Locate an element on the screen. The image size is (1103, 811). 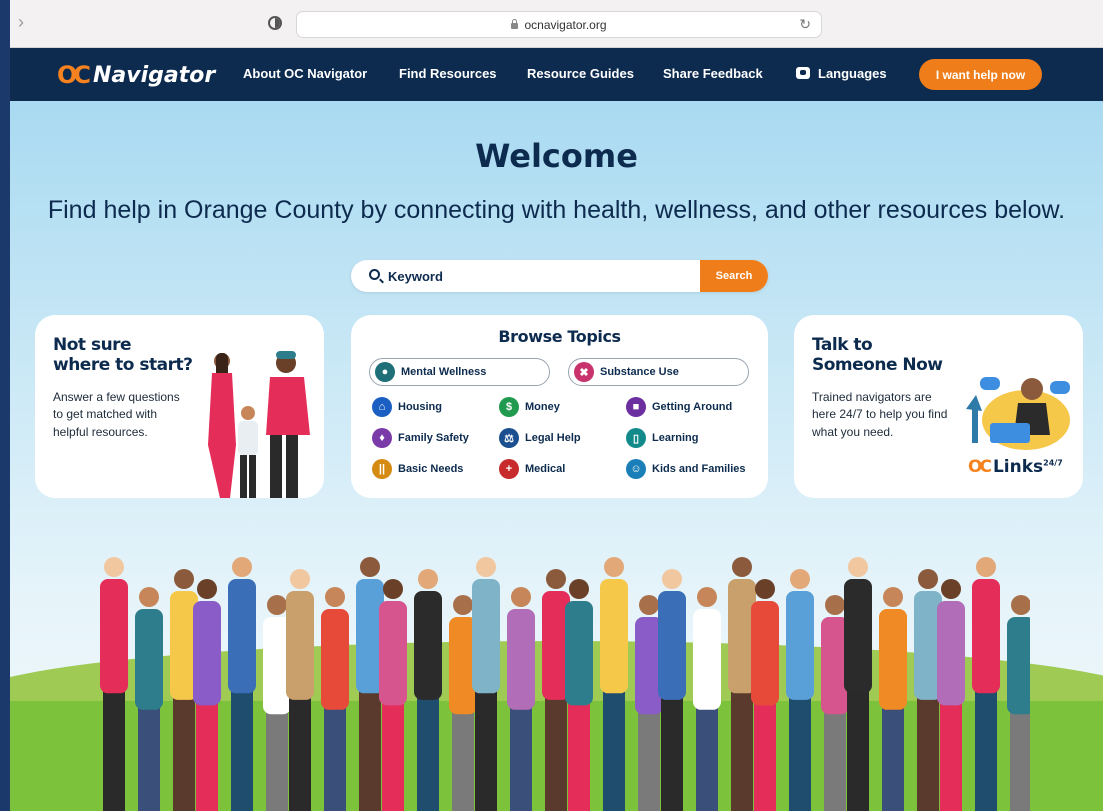
topic-learning: ▯ Learning is located at coordinates (662, 438).